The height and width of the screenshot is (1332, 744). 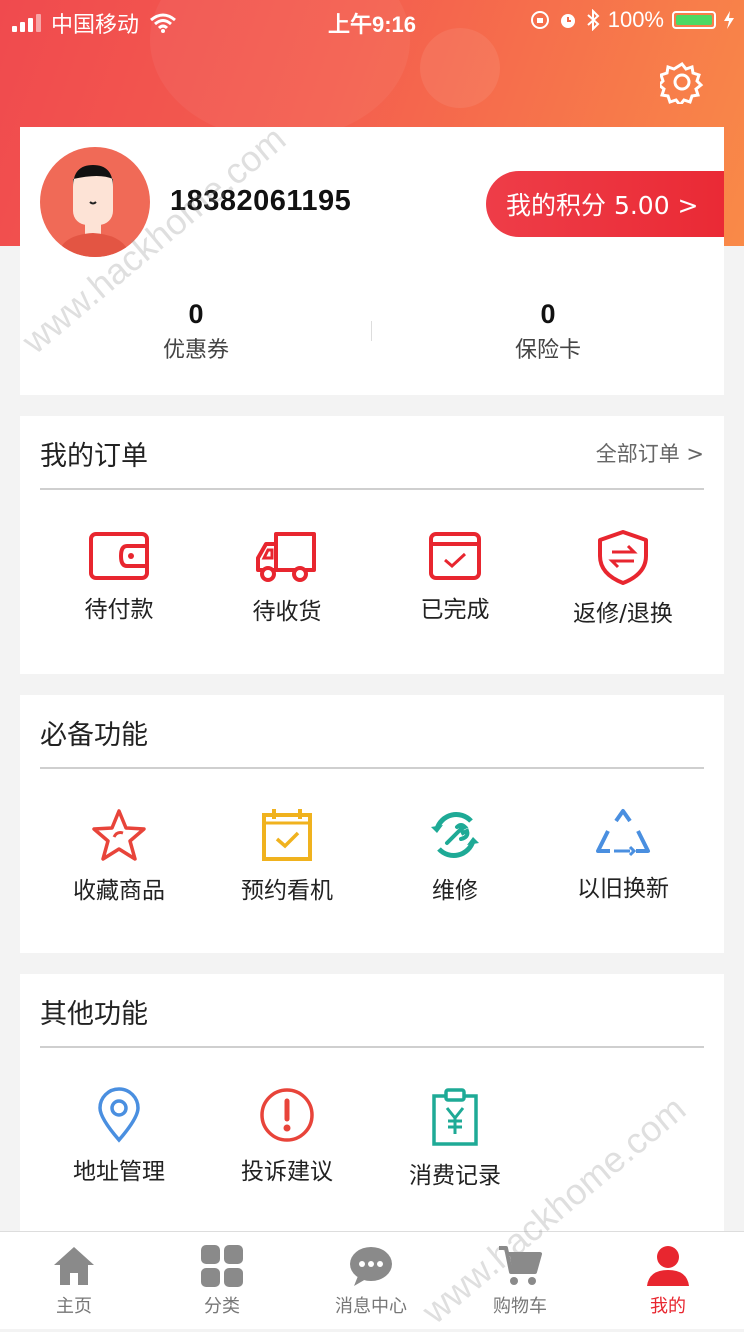 What do you see at coordinates (520, 1265) in the screenshot?
I see `cart-icon` at bounding box center [520, 1265].